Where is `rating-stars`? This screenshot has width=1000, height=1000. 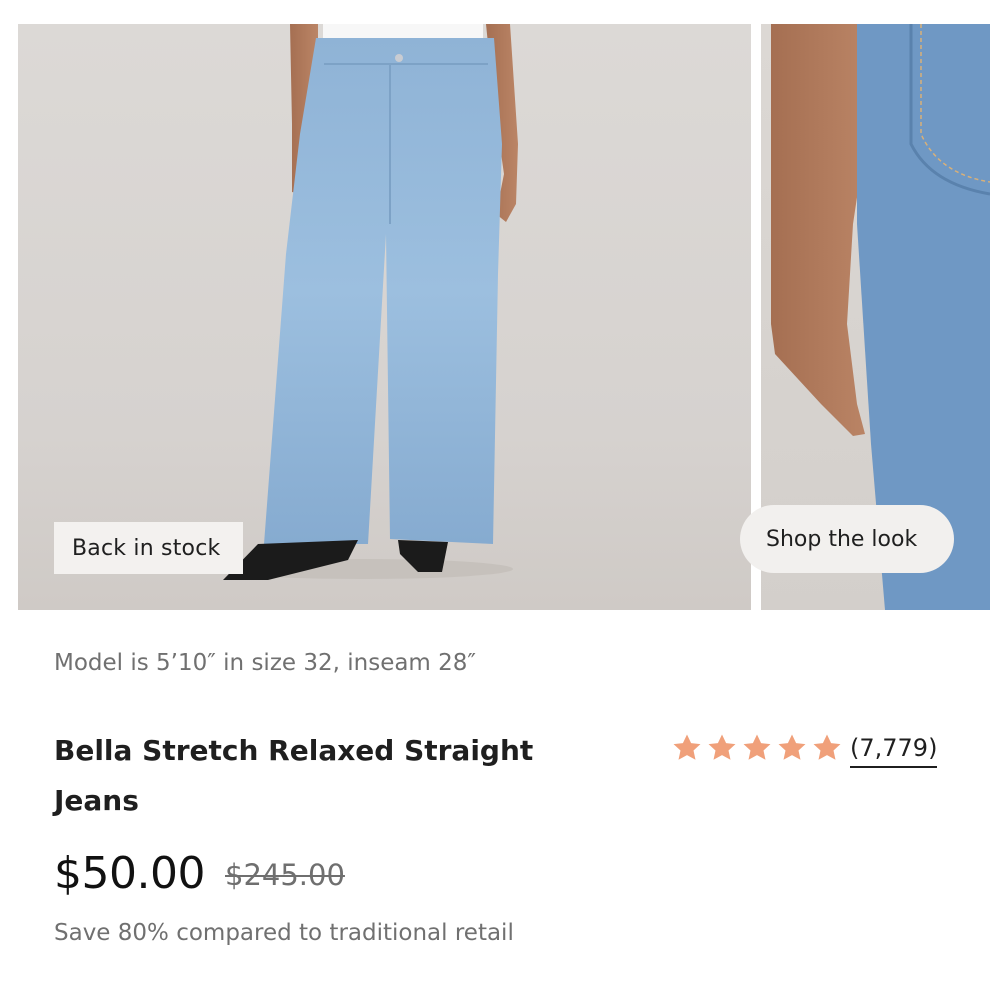
rating-stars is located at coordinates (757, 748).